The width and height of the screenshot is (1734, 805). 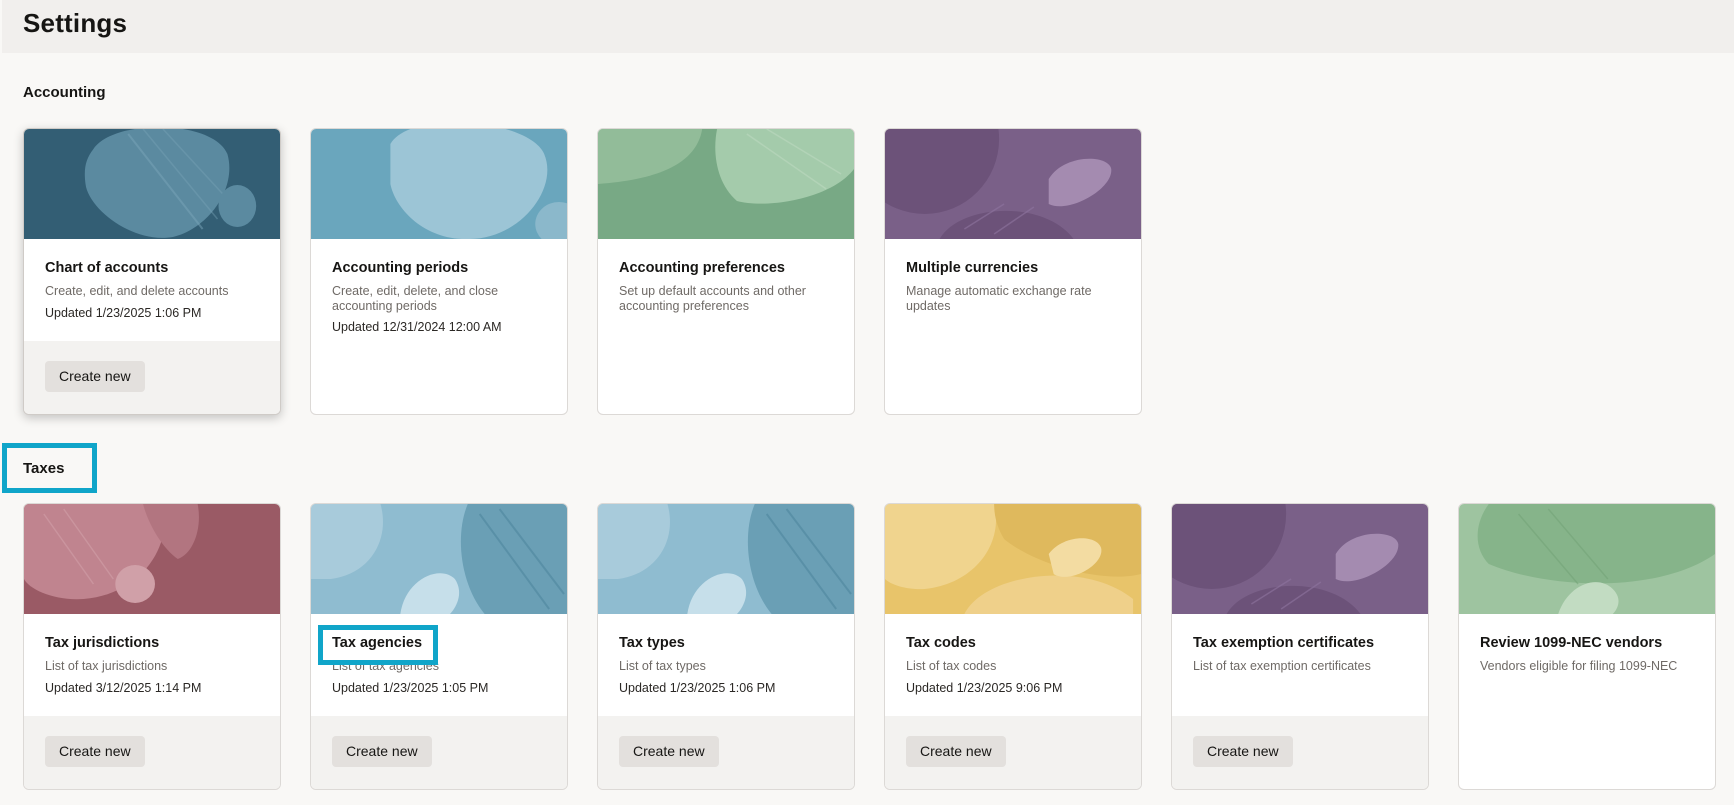 I want to click on card-title: Review 1099-NEC vendors, so click(x=1571, y=643).